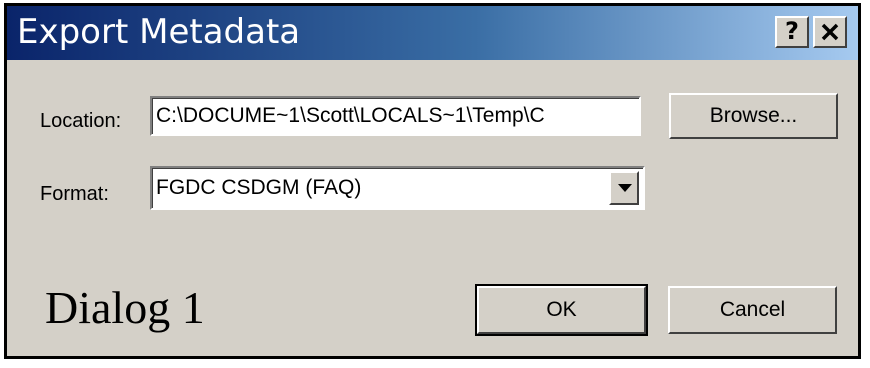 This screenshot has width=870, height=368. Describe the element at coordinates (74, 194) in the screenshot. I see `format-label: Format:` at that location.